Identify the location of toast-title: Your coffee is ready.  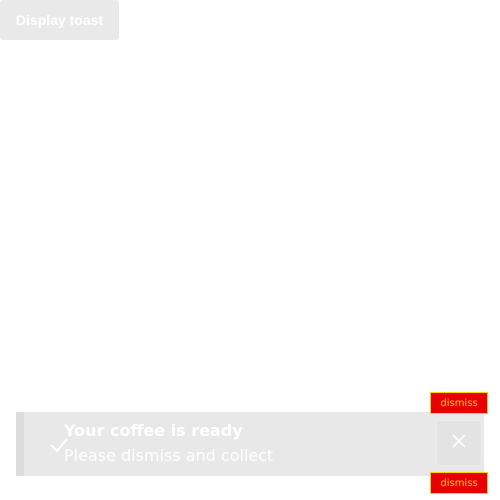
(153, 430).